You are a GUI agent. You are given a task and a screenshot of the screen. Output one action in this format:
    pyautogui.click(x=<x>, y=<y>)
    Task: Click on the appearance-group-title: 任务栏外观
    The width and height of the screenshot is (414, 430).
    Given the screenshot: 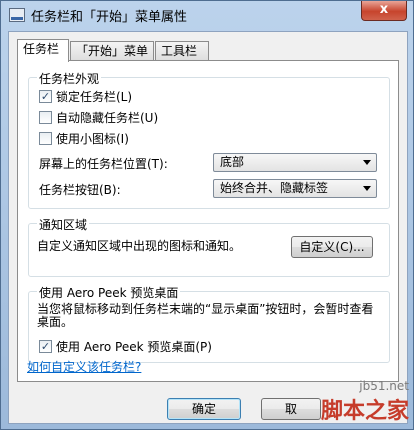 What is the action you would take?
    pyautogui.click(x=69, y=78)
    